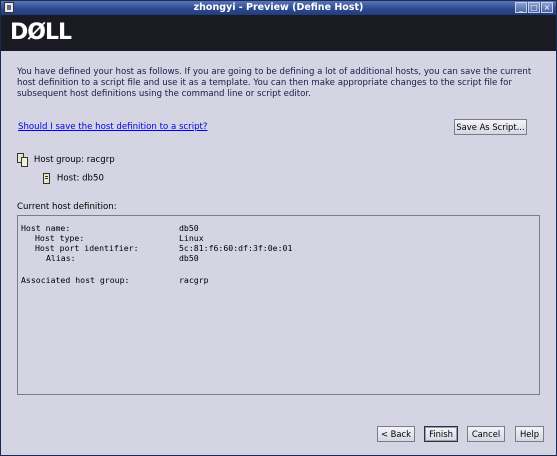 This screenshot has height=456, width=557. What do you see at coordinates (547, 7) in the screenshot?
I see `close-icon: ×` at bounding box center [547, 7].